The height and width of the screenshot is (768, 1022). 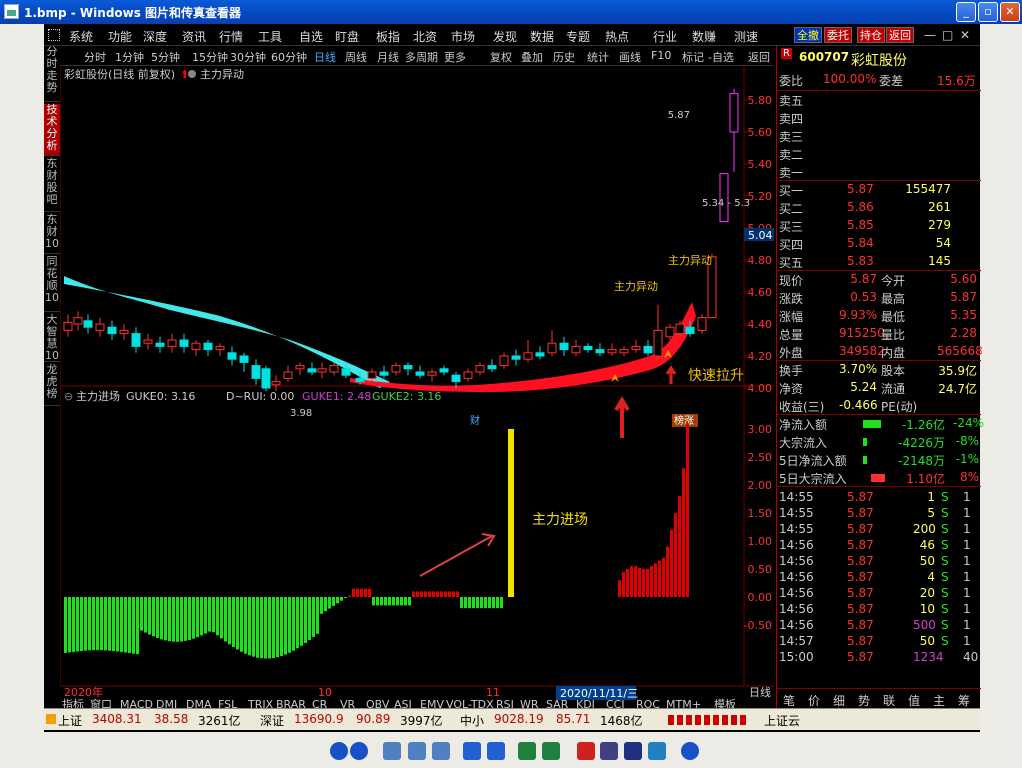 What do you see at coordinates (796, 497) in the screenshot?
I see `tick-time: 14:55` at bounding box center [796, 497].